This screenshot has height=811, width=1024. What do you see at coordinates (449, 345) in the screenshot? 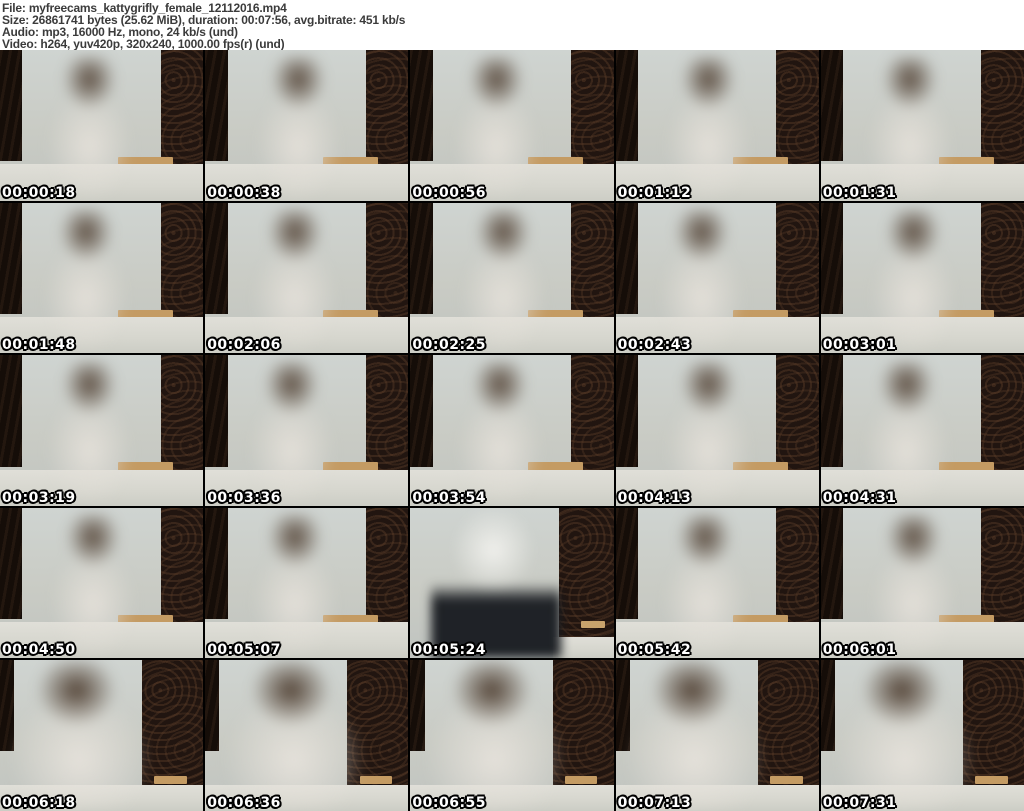
I see `timestamp-overlay: 00:02:25` at bounding box center [449, 345].